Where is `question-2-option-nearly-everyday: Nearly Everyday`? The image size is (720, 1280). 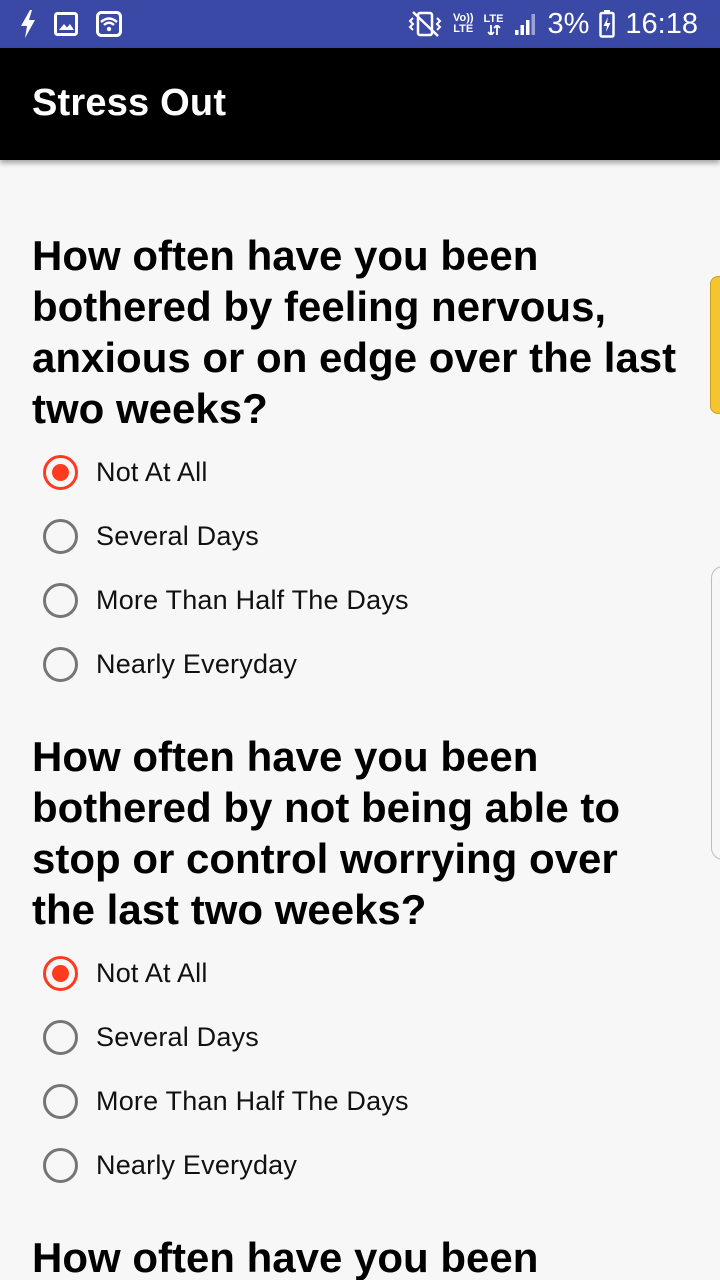
question-2-option-nearly-everyday: Nearly Everyday is located at coordinates (362, 1165).